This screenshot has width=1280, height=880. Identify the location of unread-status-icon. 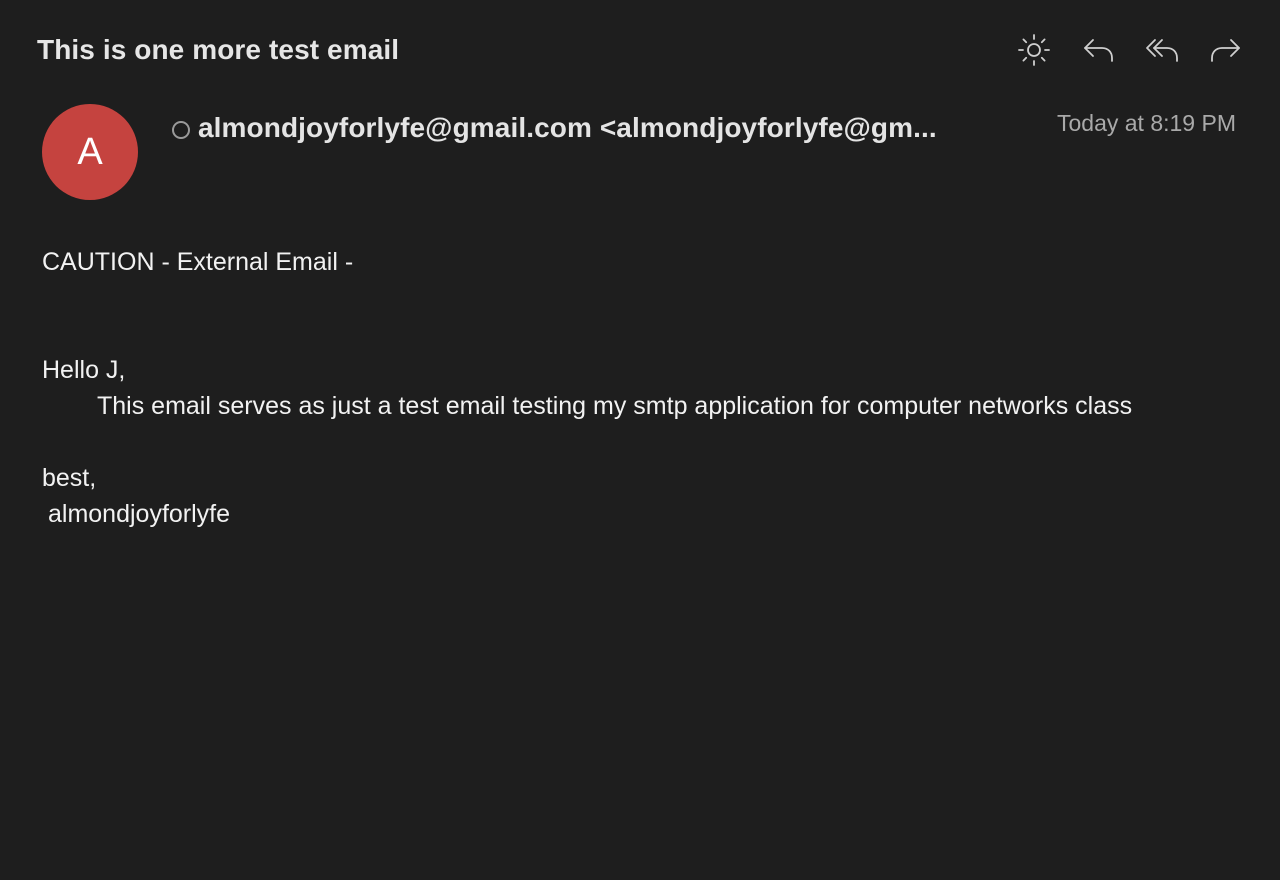
(181, 129).